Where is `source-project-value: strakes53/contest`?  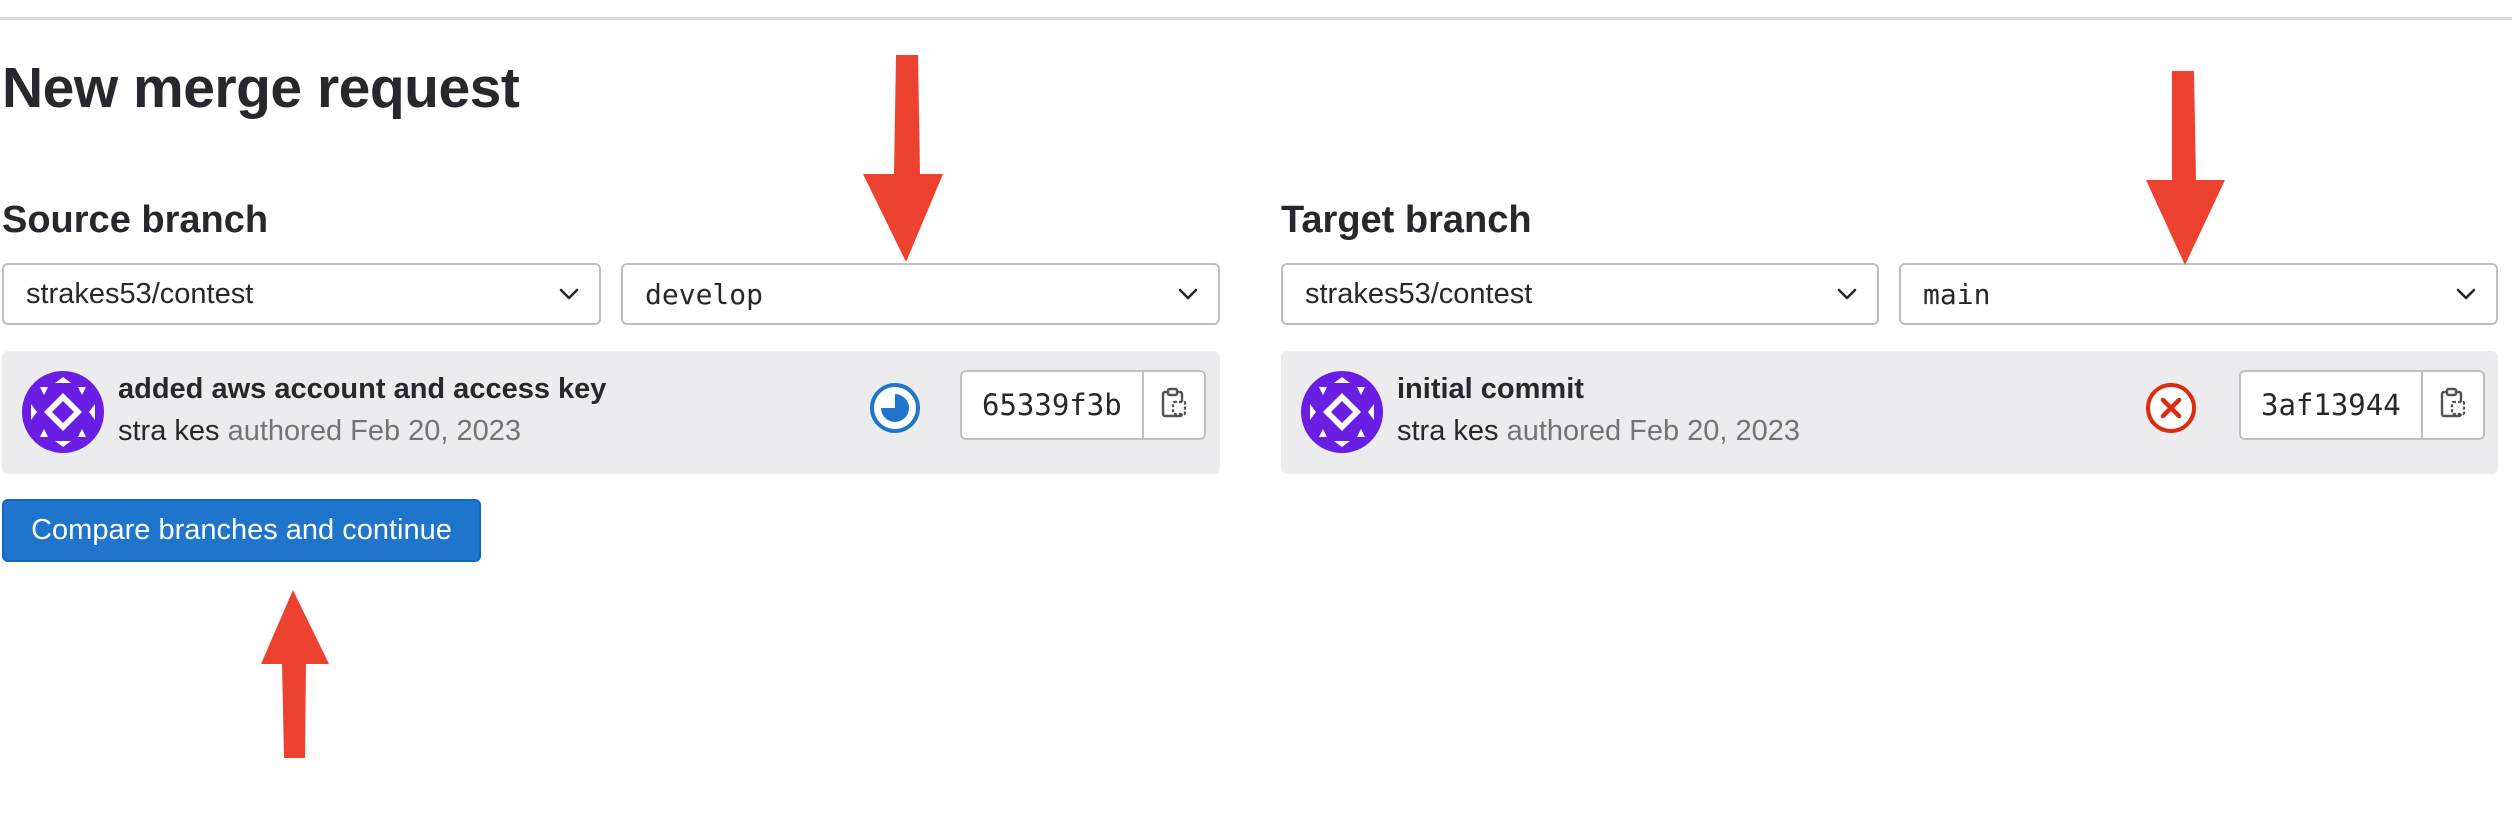
source-project-value: strakes53/contest is located at coordinates (140, 293).